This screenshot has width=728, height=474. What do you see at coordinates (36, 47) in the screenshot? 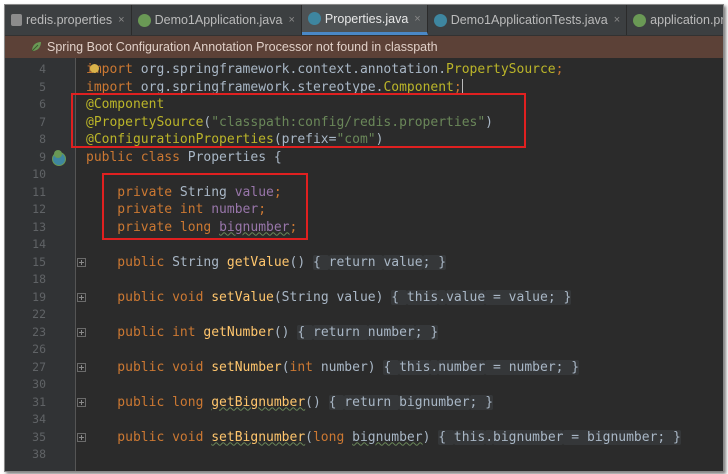
I see `spring-leaf-icon` at bounding box center [36, 47].